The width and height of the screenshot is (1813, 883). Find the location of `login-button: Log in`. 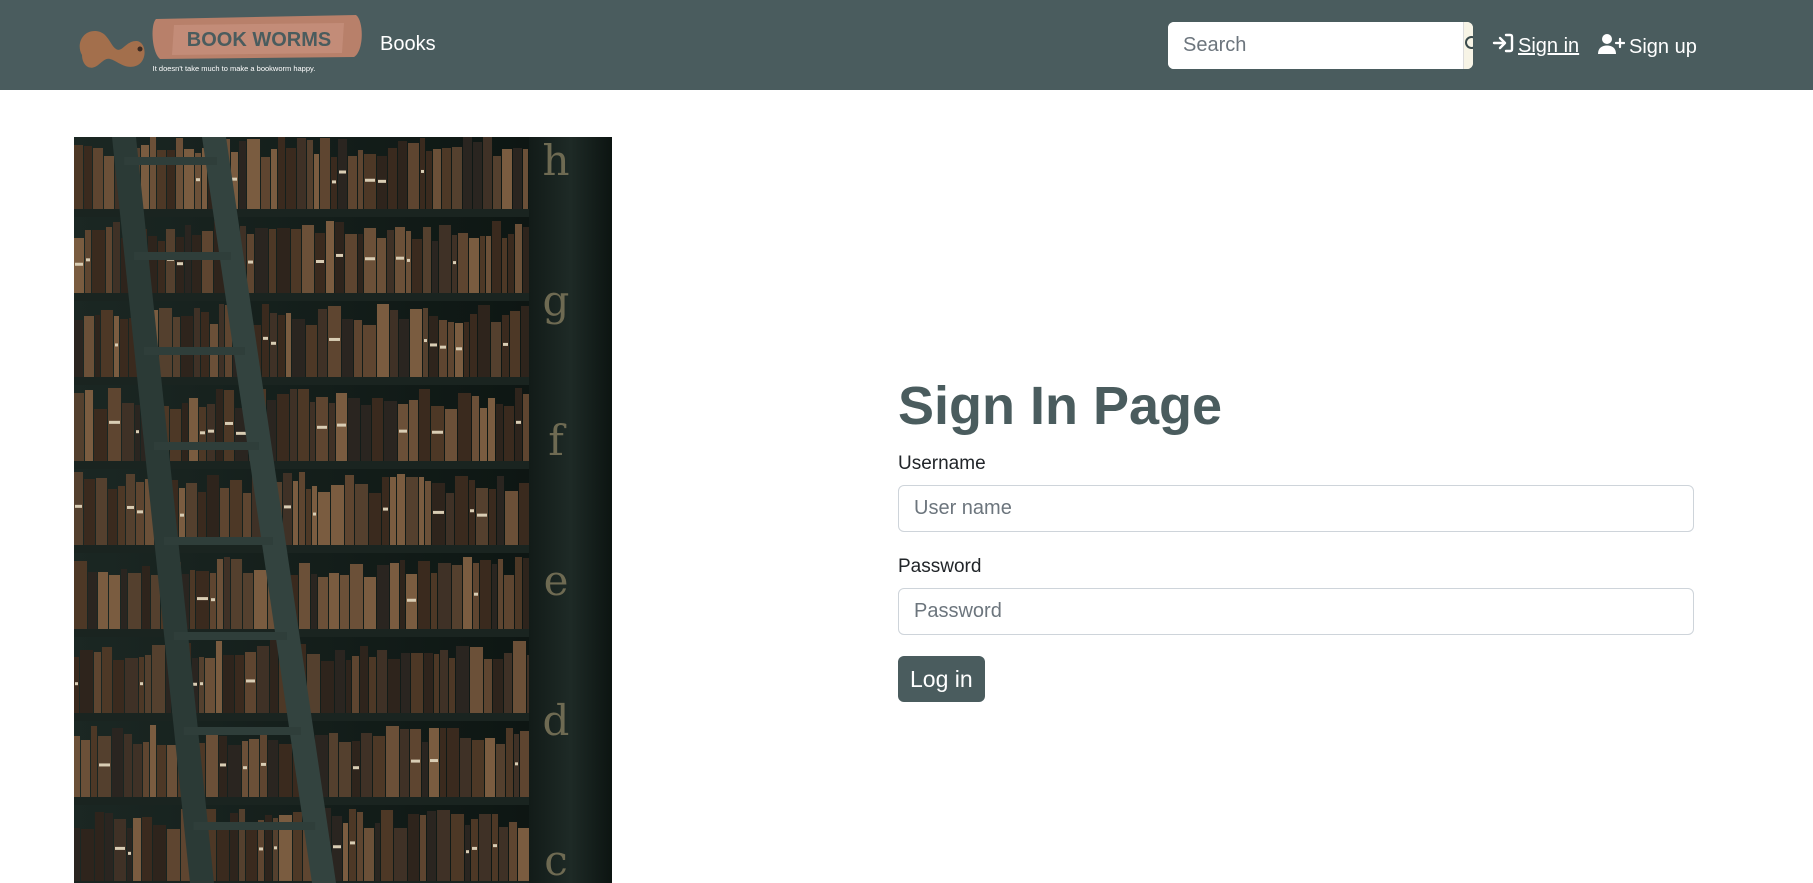

login-button: Log in is located at coordinates (941, 679).